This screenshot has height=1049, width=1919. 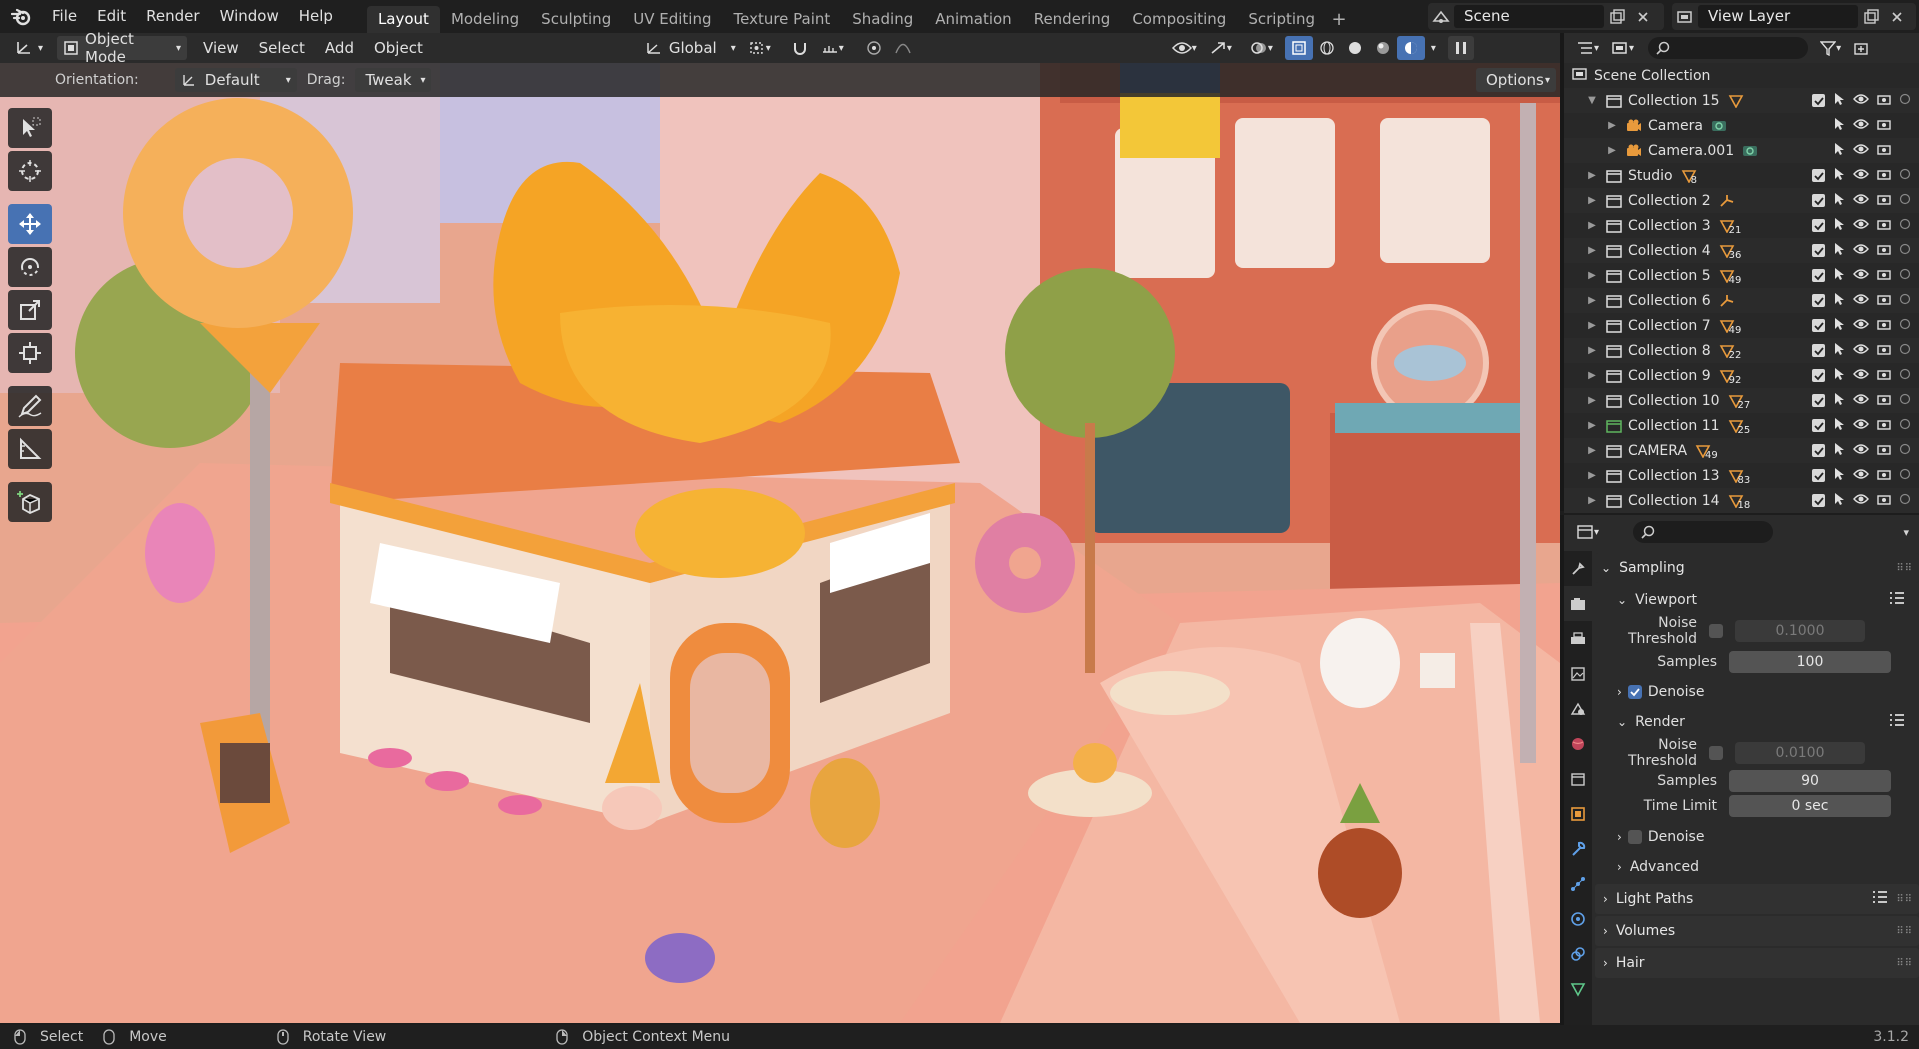 What do you see at coordinates (1529, 16) in the screenshot?
I see `scene-name-field: Scene` at bounding box center [1529, 16].